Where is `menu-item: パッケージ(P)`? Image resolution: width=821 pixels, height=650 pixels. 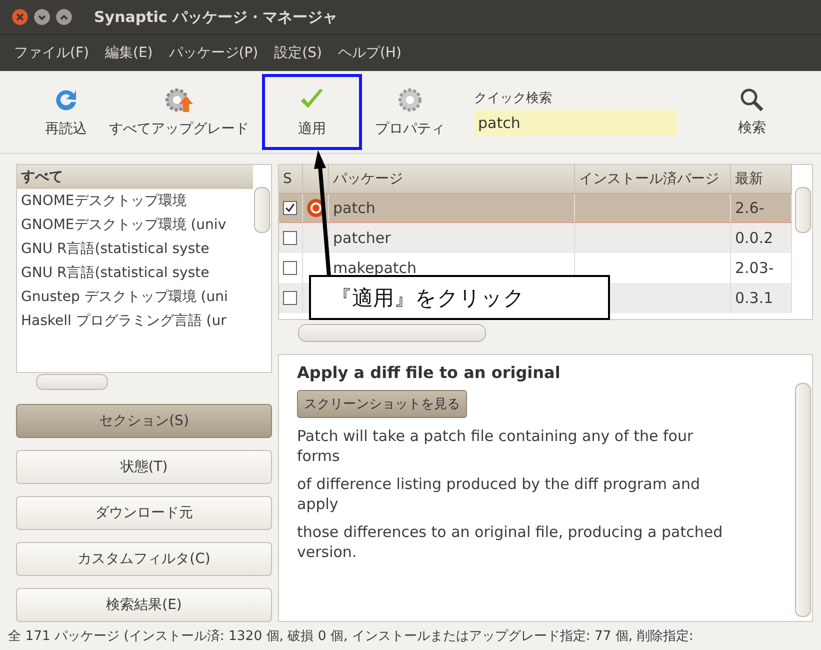
menu-item: パッケージ(P) is located at coordinates (213, 53).